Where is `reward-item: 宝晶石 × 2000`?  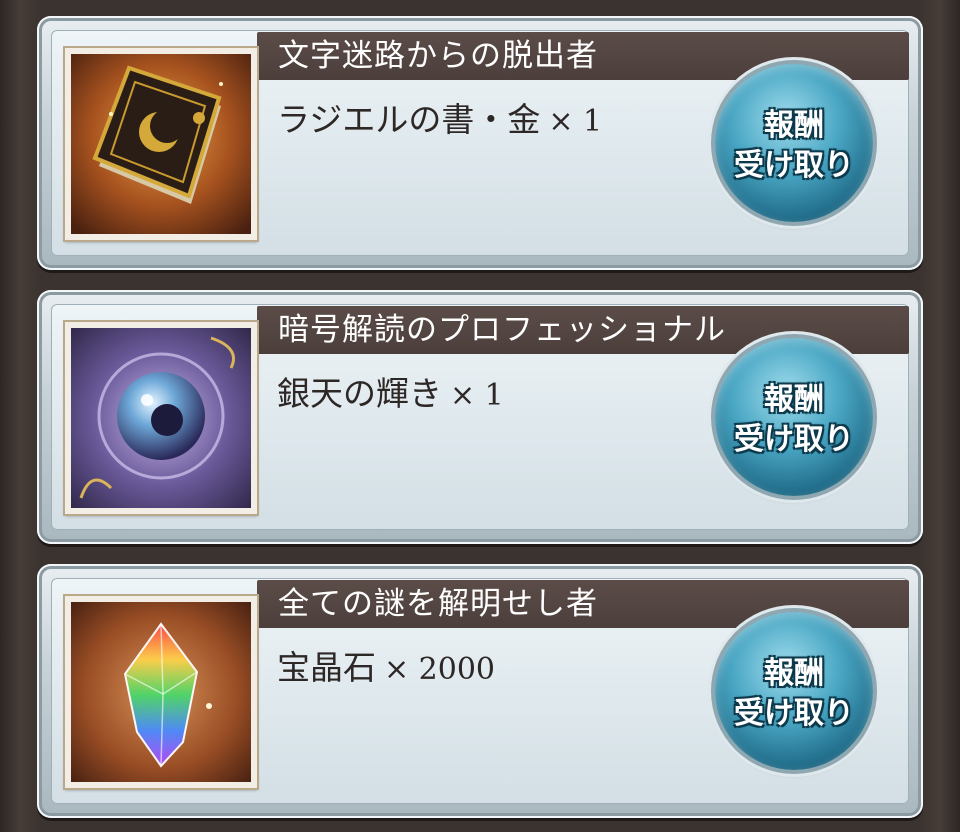
reward-item: 宝晶石 × 2000 is located at coordinates (386, 668).